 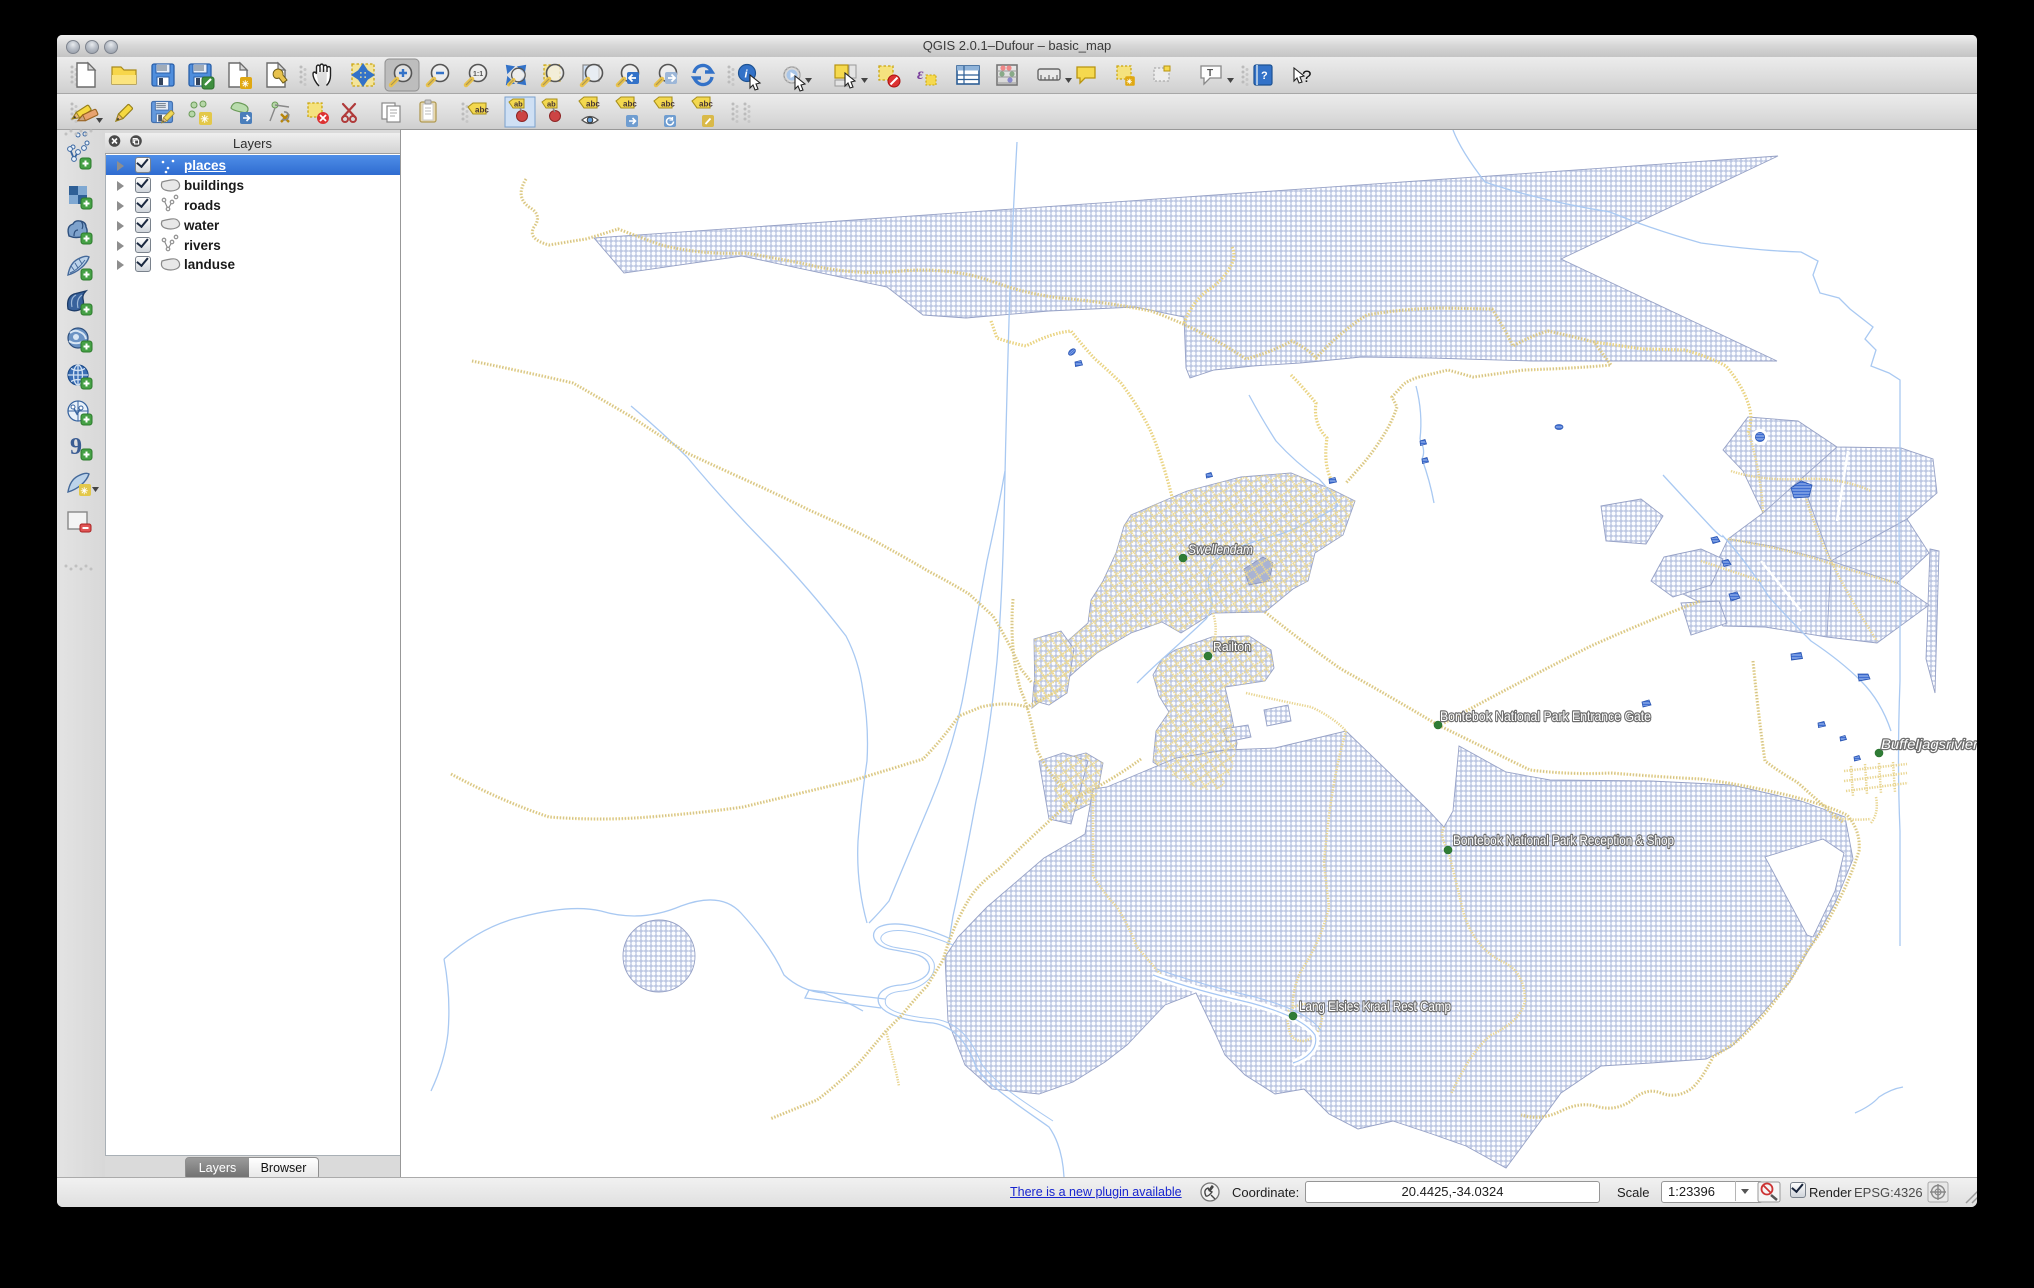 What do you see at coordinates (1220, 549) in the screenshot?
I see `svg-text: Swellendam` at bounding box center [1220, 549].